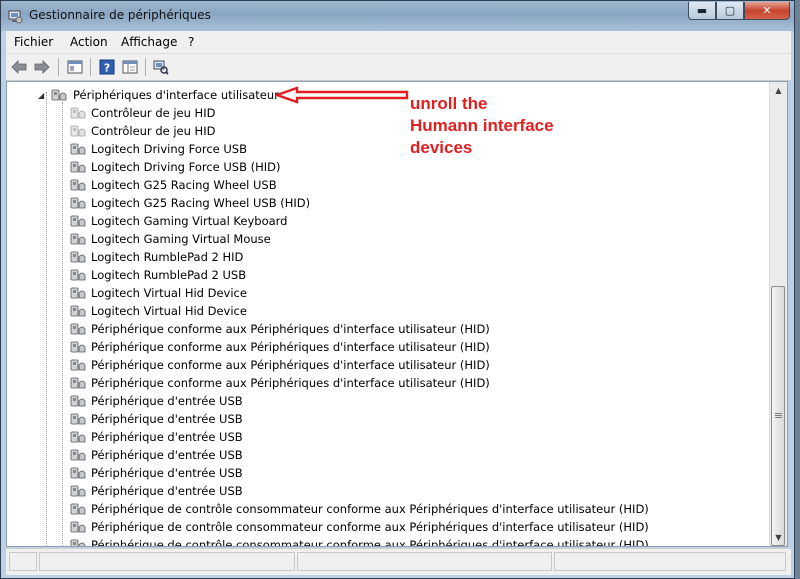  Describe the element at coordinates (778, 416) in the screenshot. I see `scrollbar-thumb` at that location.